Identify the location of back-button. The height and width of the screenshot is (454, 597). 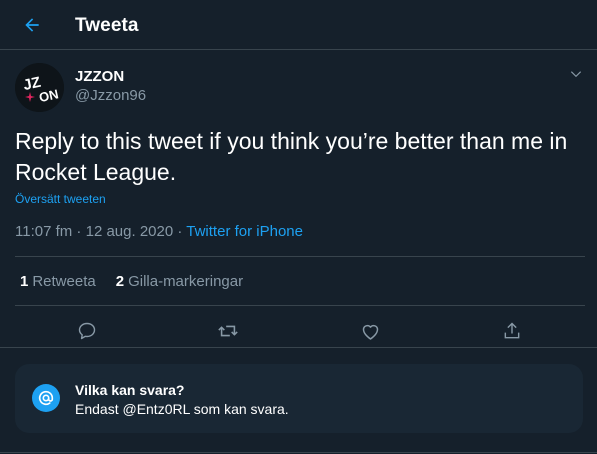
(32, 25).